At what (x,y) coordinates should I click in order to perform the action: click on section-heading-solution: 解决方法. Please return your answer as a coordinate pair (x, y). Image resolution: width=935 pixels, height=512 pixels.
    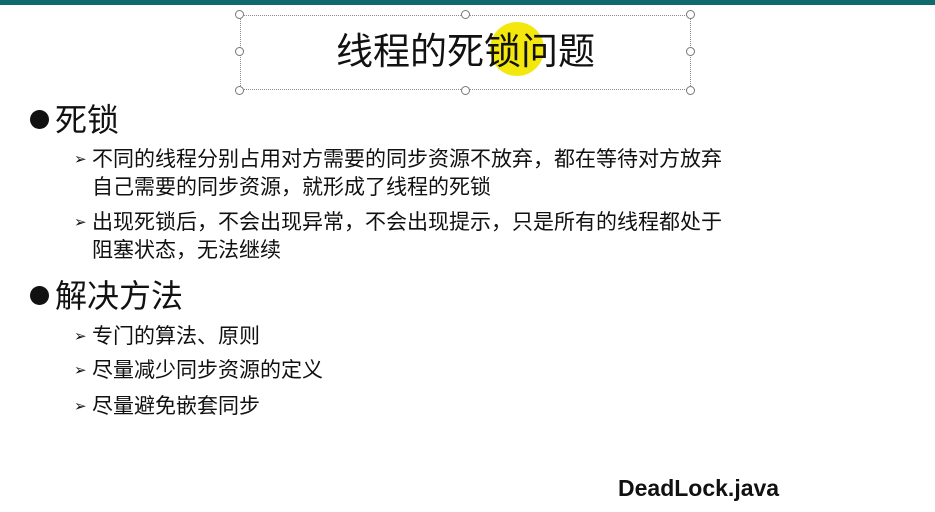
    Looking at the image, I should click on (106, 296).